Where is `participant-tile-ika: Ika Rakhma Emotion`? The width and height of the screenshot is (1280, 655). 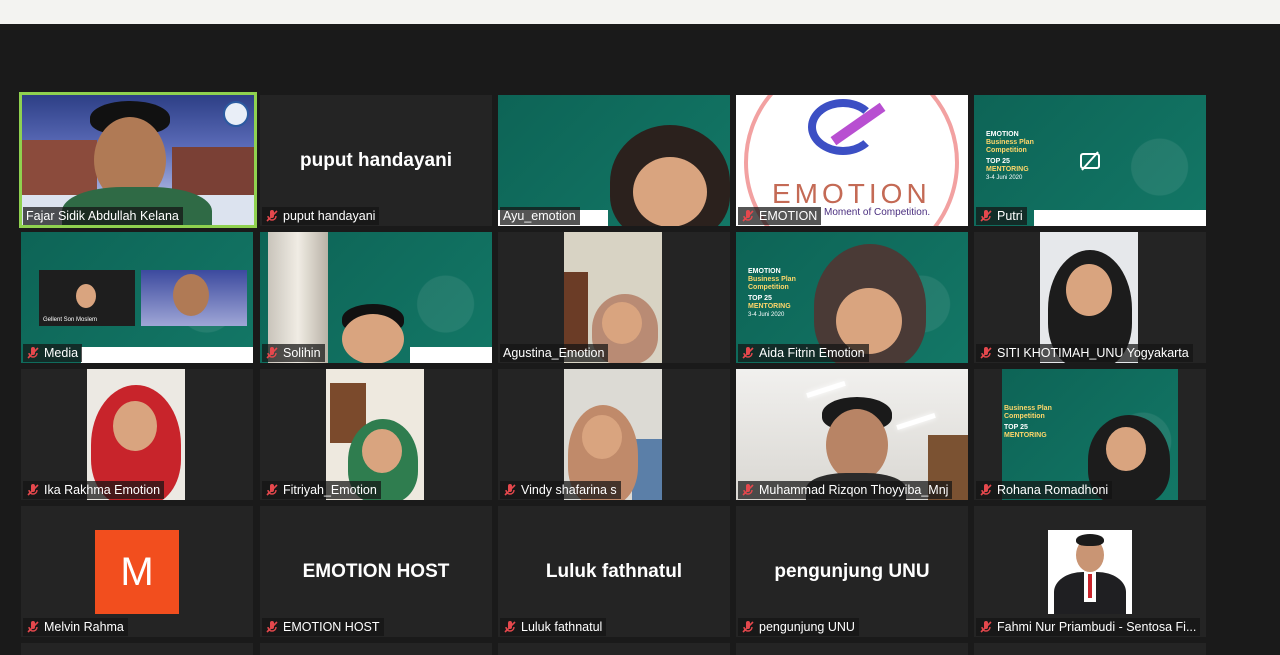 participant-tile-ika: Ika Rakhma Emotion is located at coordinates (137, 434).